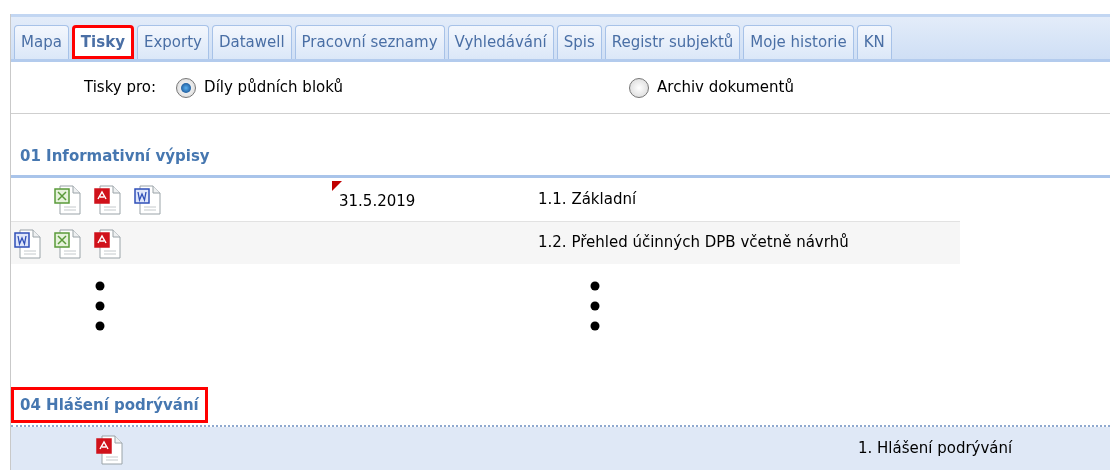 The image size is (1110, 470). What do you see at coordinates (377, 201) in the screenshot?
I see `date-cell-text: 31.5.2019` at bounding box center [377, 201].